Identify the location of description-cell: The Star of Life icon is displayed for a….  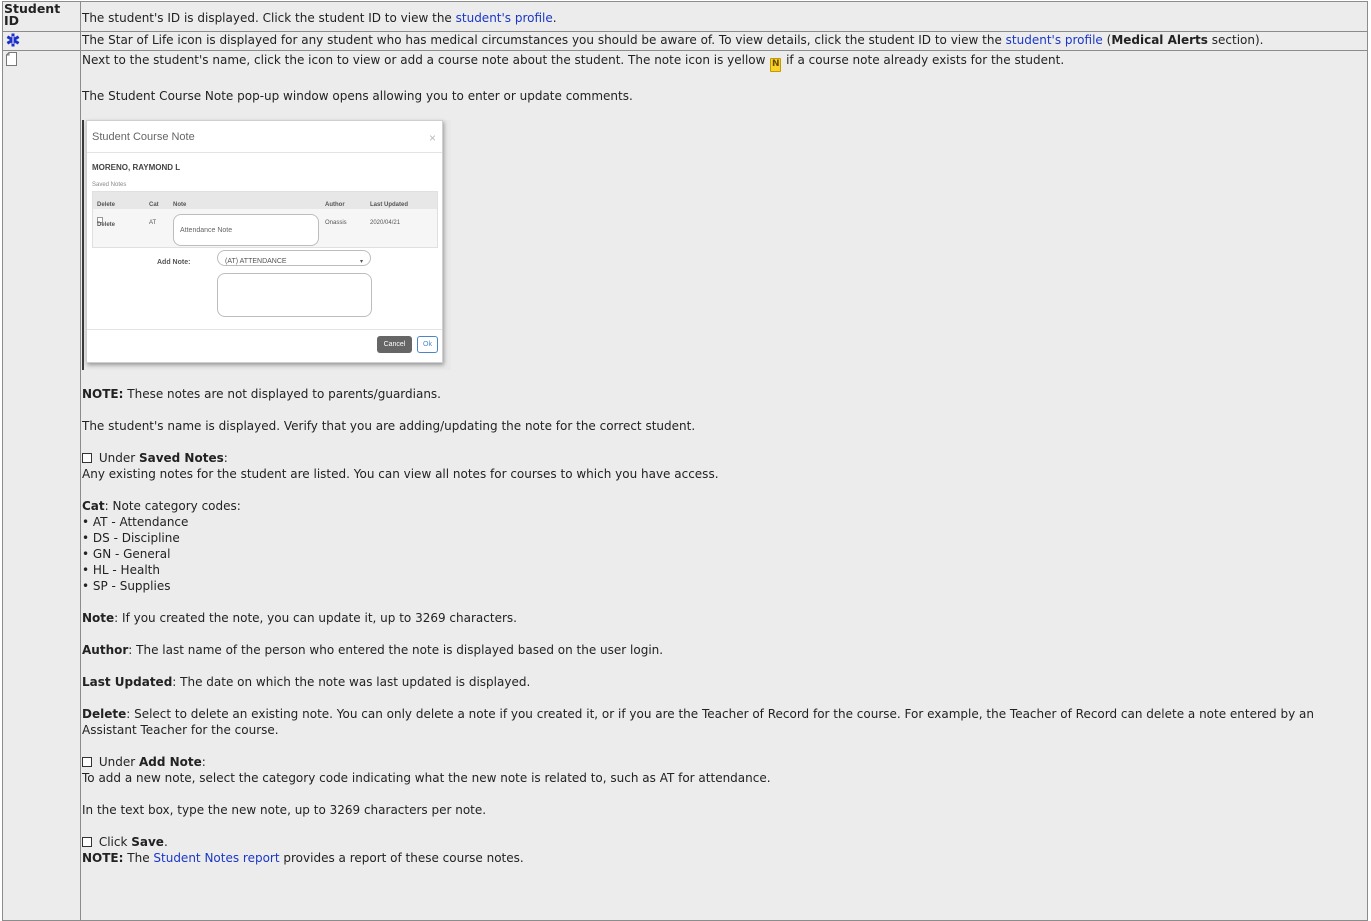
(724, 41).